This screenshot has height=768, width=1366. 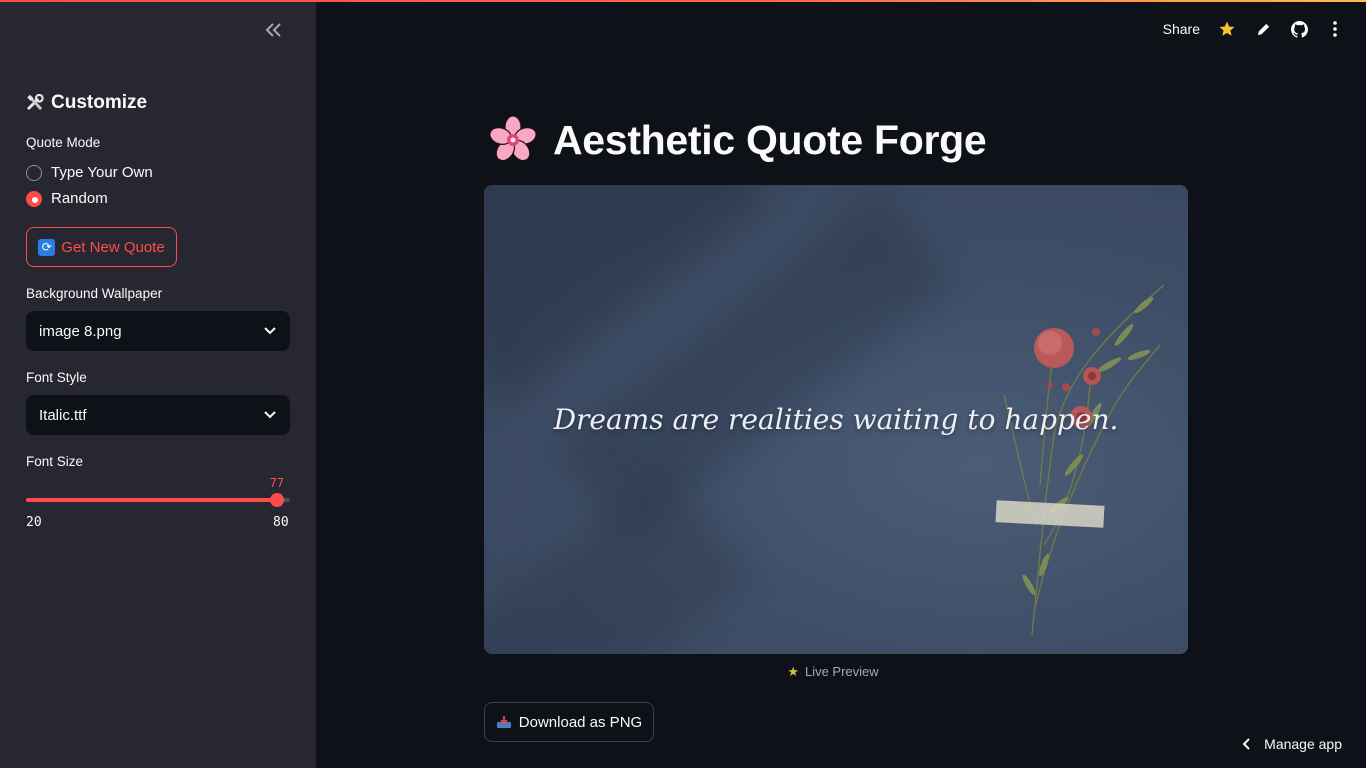 I want to click on pencil-icon, so click(x=1263, y=29).